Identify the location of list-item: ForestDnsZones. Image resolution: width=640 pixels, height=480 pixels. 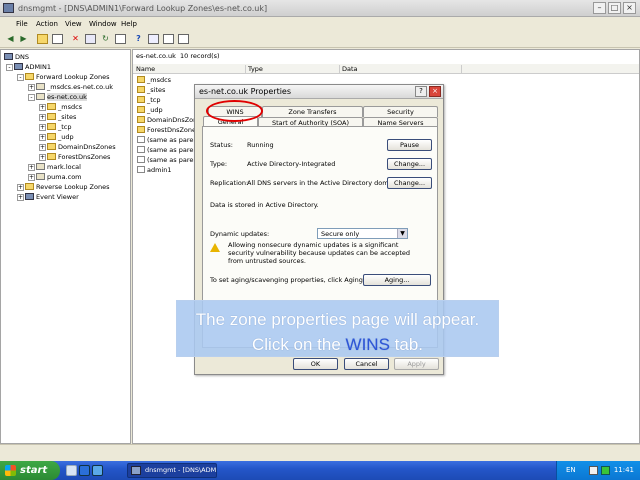
(168, 130).